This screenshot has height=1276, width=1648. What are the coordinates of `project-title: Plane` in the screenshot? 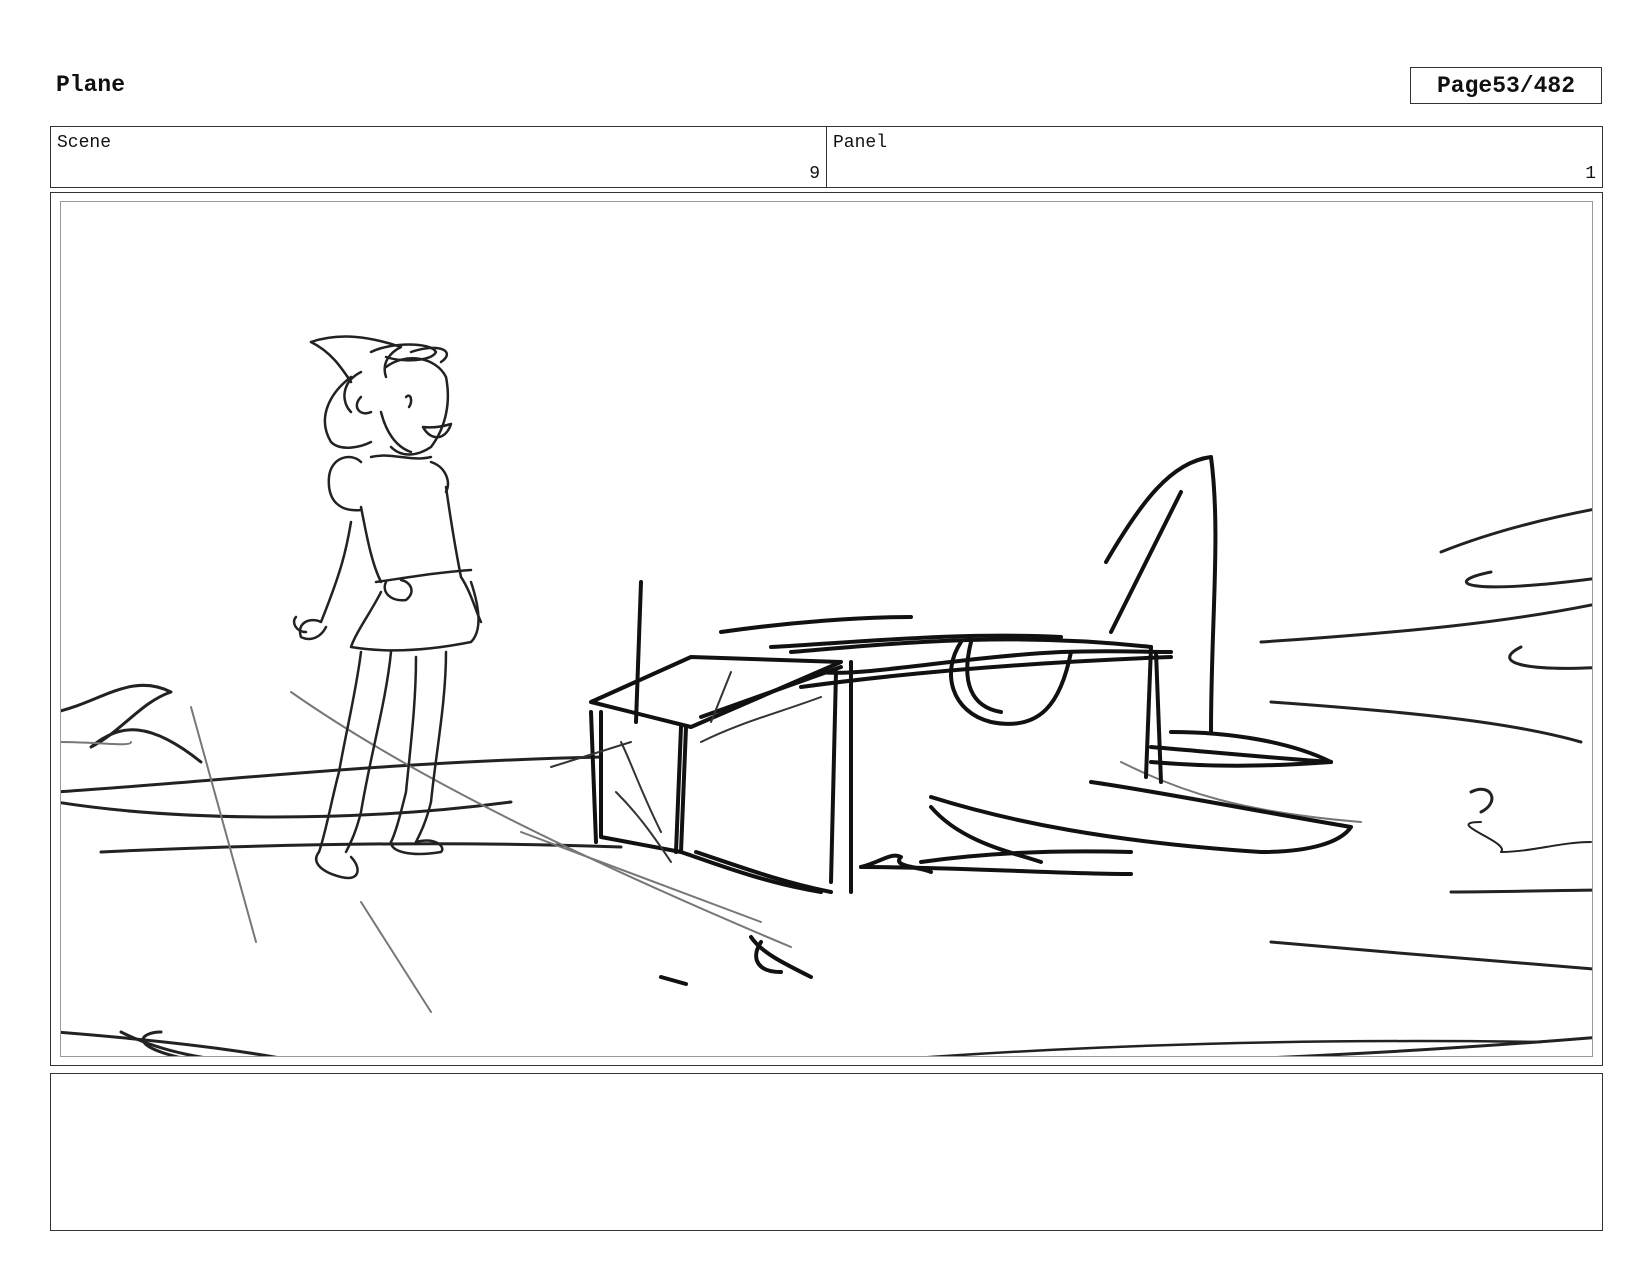 It's located at (91, 85).